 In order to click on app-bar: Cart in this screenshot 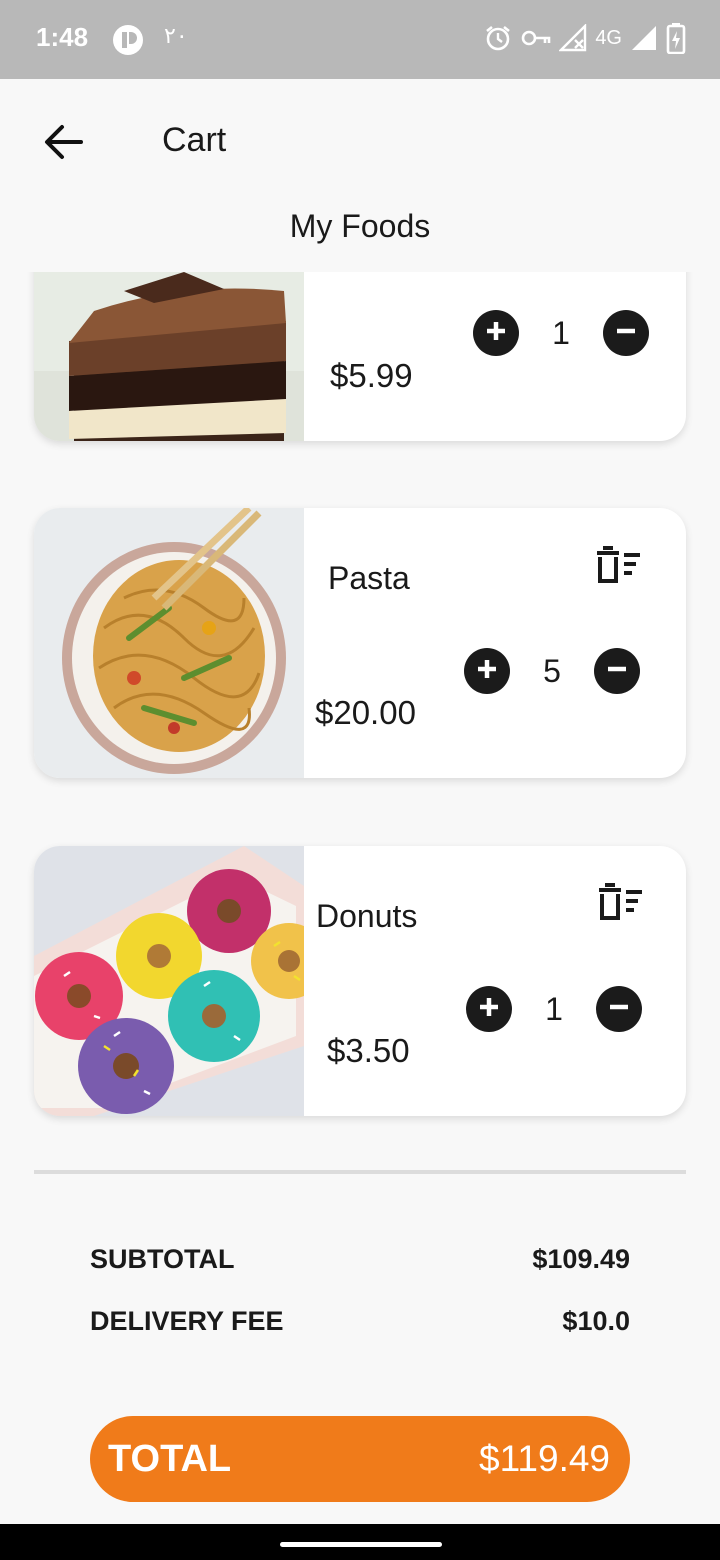, I will do `click(360, 143)`.